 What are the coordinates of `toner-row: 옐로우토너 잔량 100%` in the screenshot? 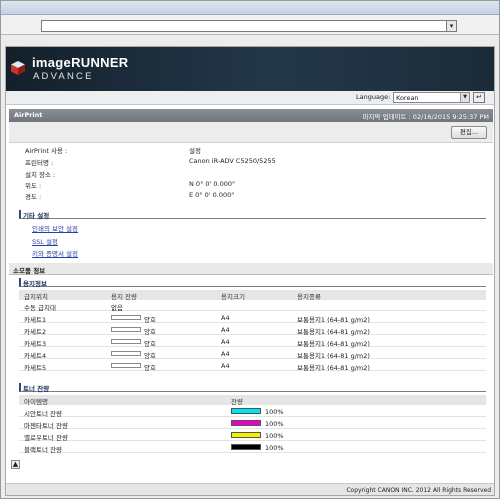 It's located at (252, 436).